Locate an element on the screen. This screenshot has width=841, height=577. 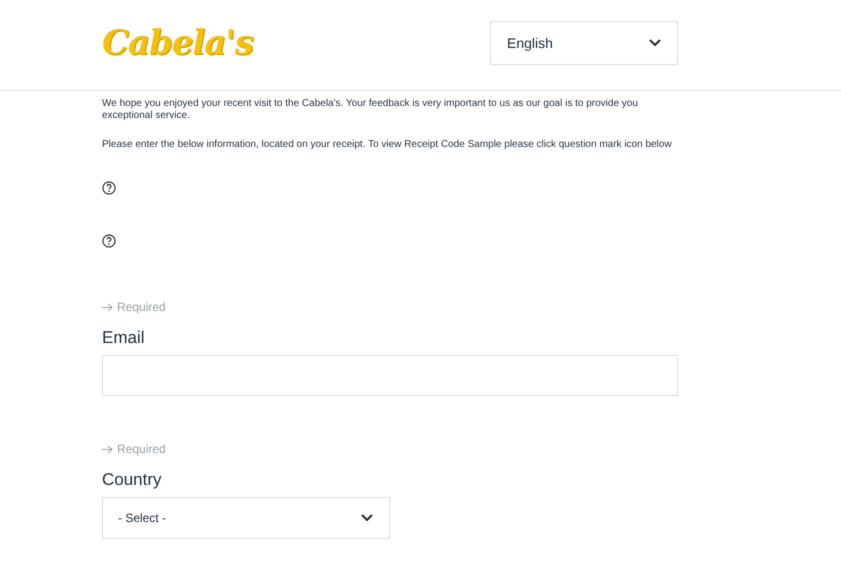
language-select: English is located at coordinates (584, 43).